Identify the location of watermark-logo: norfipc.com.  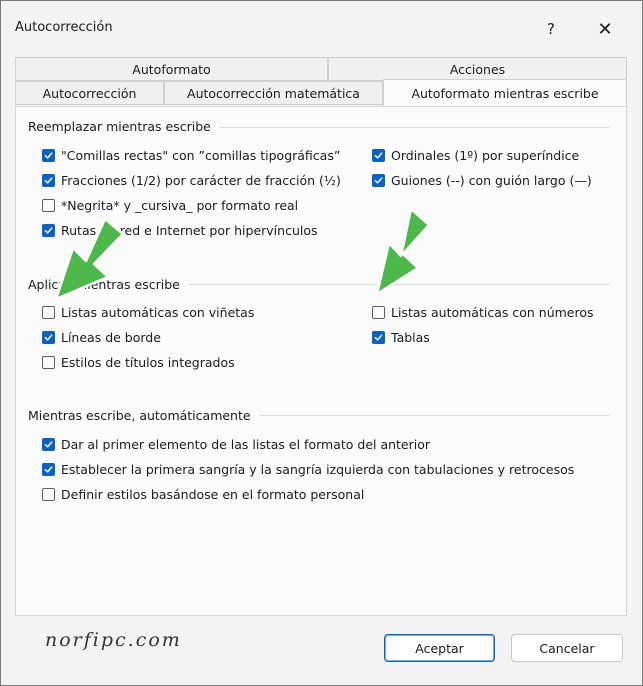
(113, 640).